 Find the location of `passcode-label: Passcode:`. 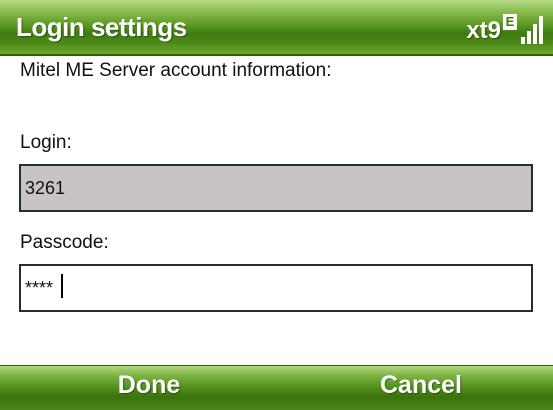

passcode-label: Passcode: is located at coordinates (64, 242).